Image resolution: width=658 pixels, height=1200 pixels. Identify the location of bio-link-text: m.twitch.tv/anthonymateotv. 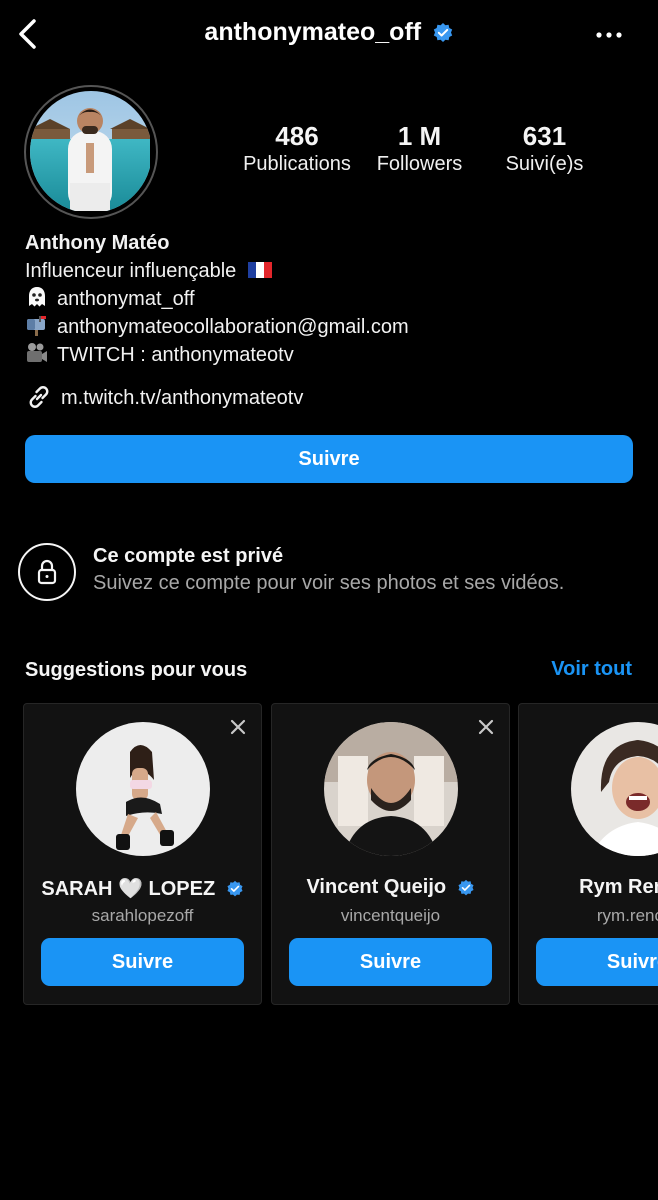
(182, 398).